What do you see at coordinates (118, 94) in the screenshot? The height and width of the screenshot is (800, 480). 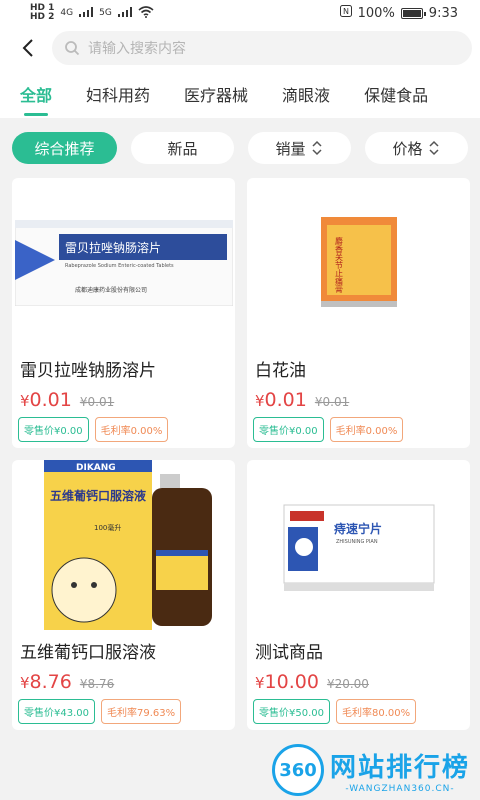 I see `tab-gynecology: 妇科用药` at bounding box center [118, 94].